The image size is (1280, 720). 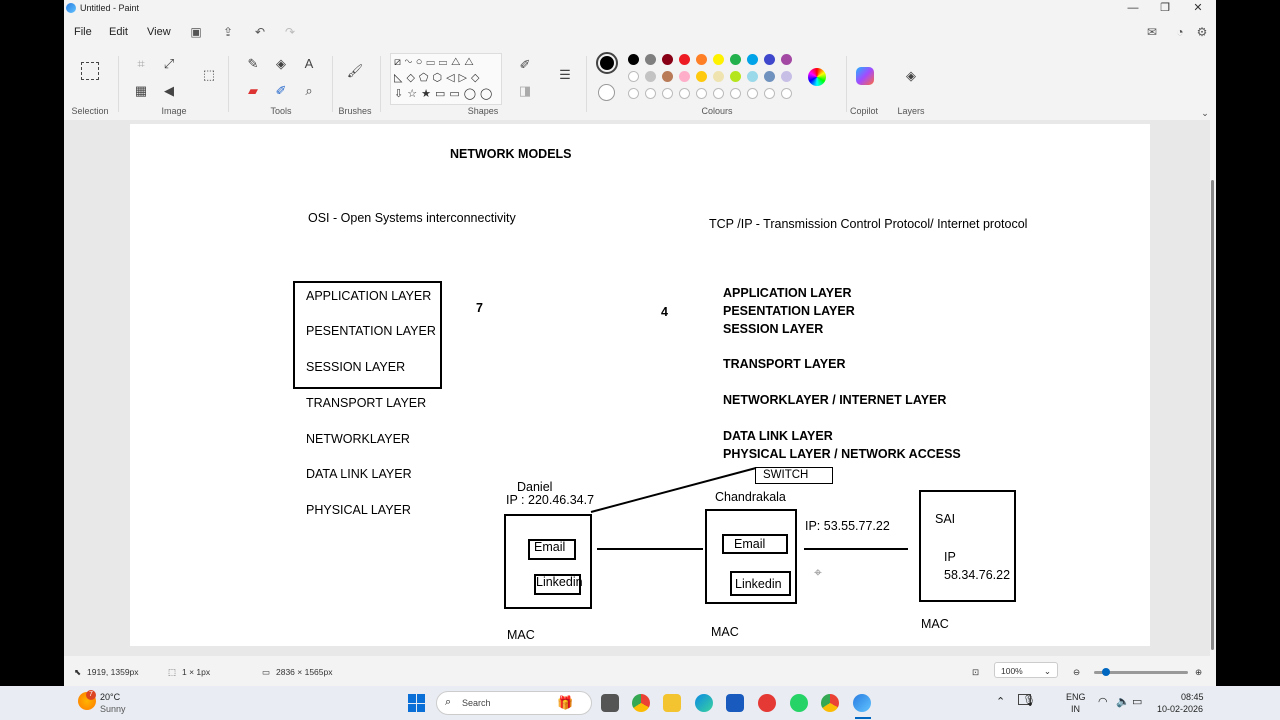 I want to click on shape-fill-icon: ◨, so click(x=525, y=91).